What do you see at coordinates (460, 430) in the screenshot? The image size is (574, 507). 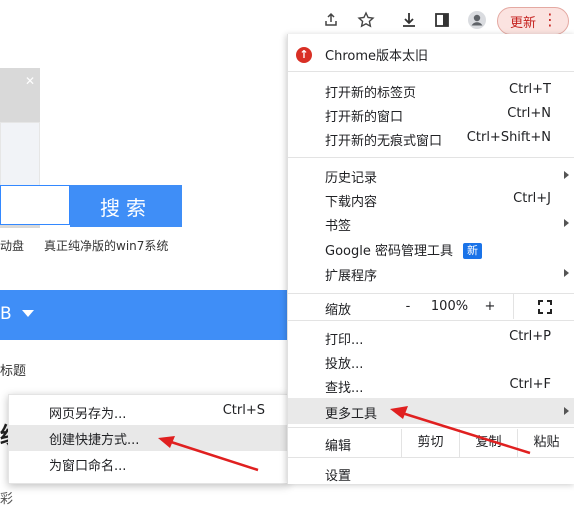 I see `arrow-to-more-tools` at bounding box center [460, 430].